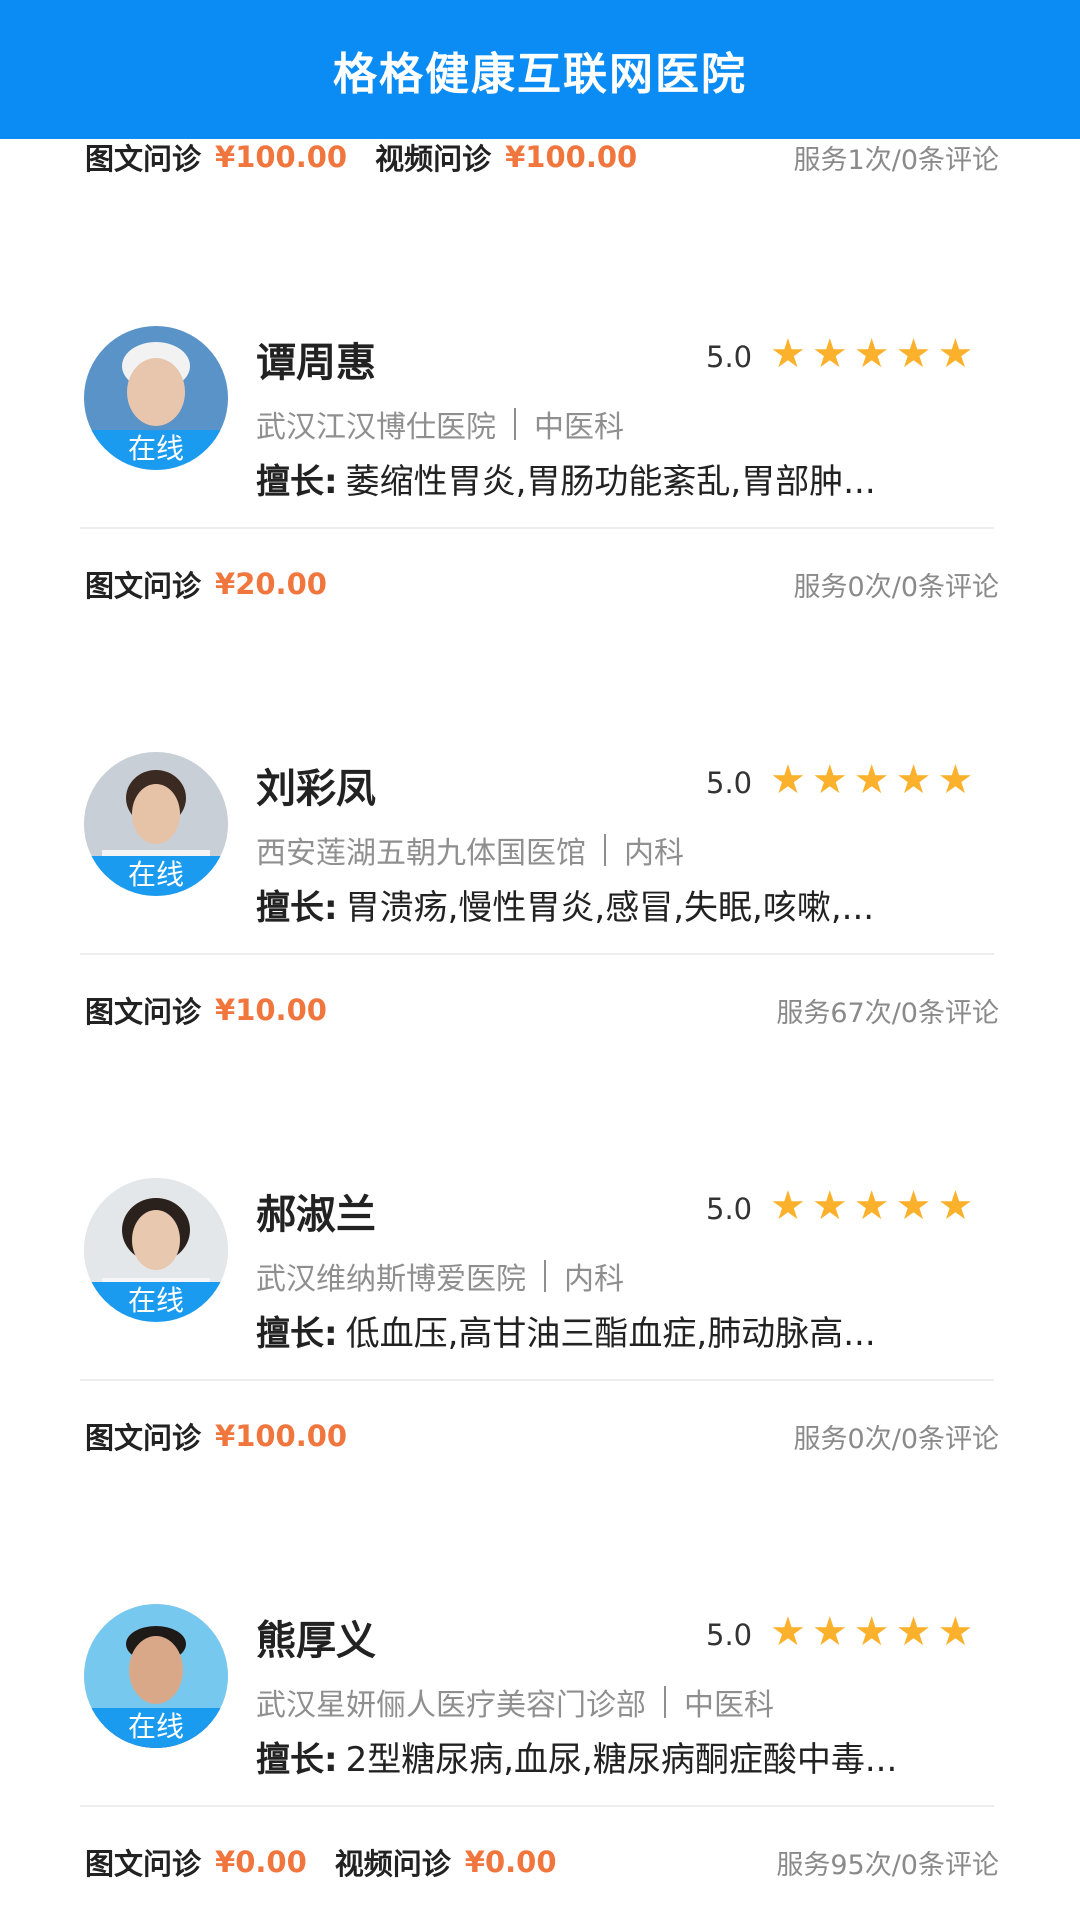 The image size is (1080, 1920). What do you see at coordinates (391, 1279) in the screenshot?
I see `hospital-name: 武汉维纳斯博爱医院` at bounding box center [391, 1279].